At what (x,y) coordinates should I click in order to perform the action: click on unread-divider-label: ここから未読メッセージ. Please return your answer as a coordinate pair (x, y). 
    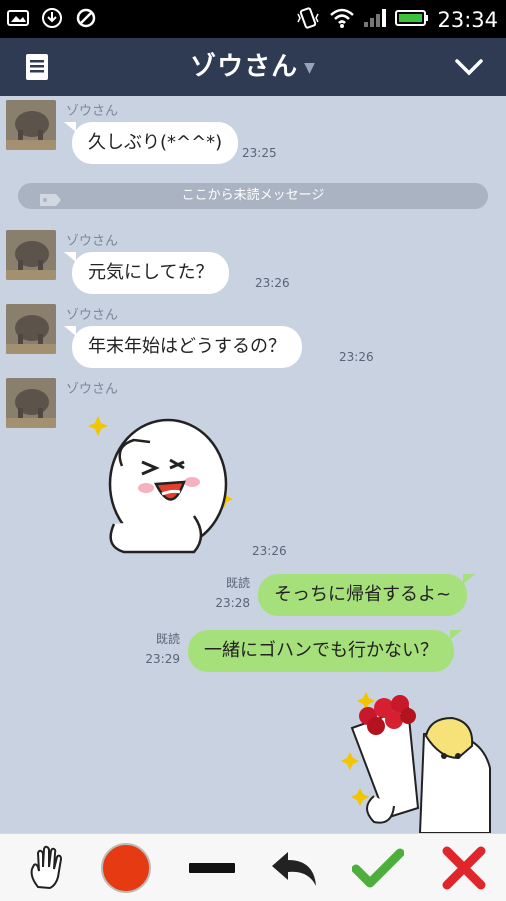
    Looking at the image, I should click on (253, 195).